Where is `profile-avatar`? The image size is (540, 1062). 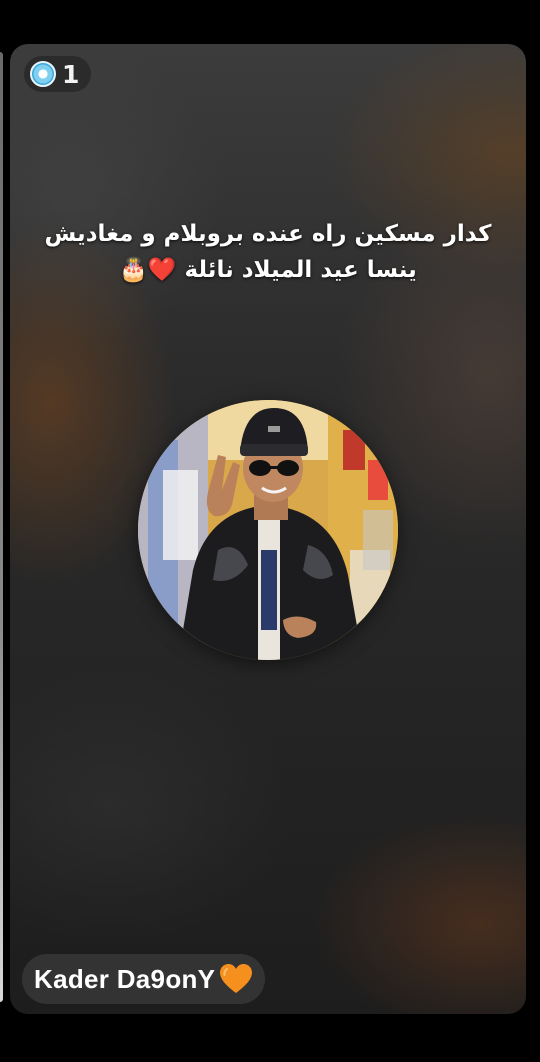
profile-avatar is located at coordinates (268, 530).